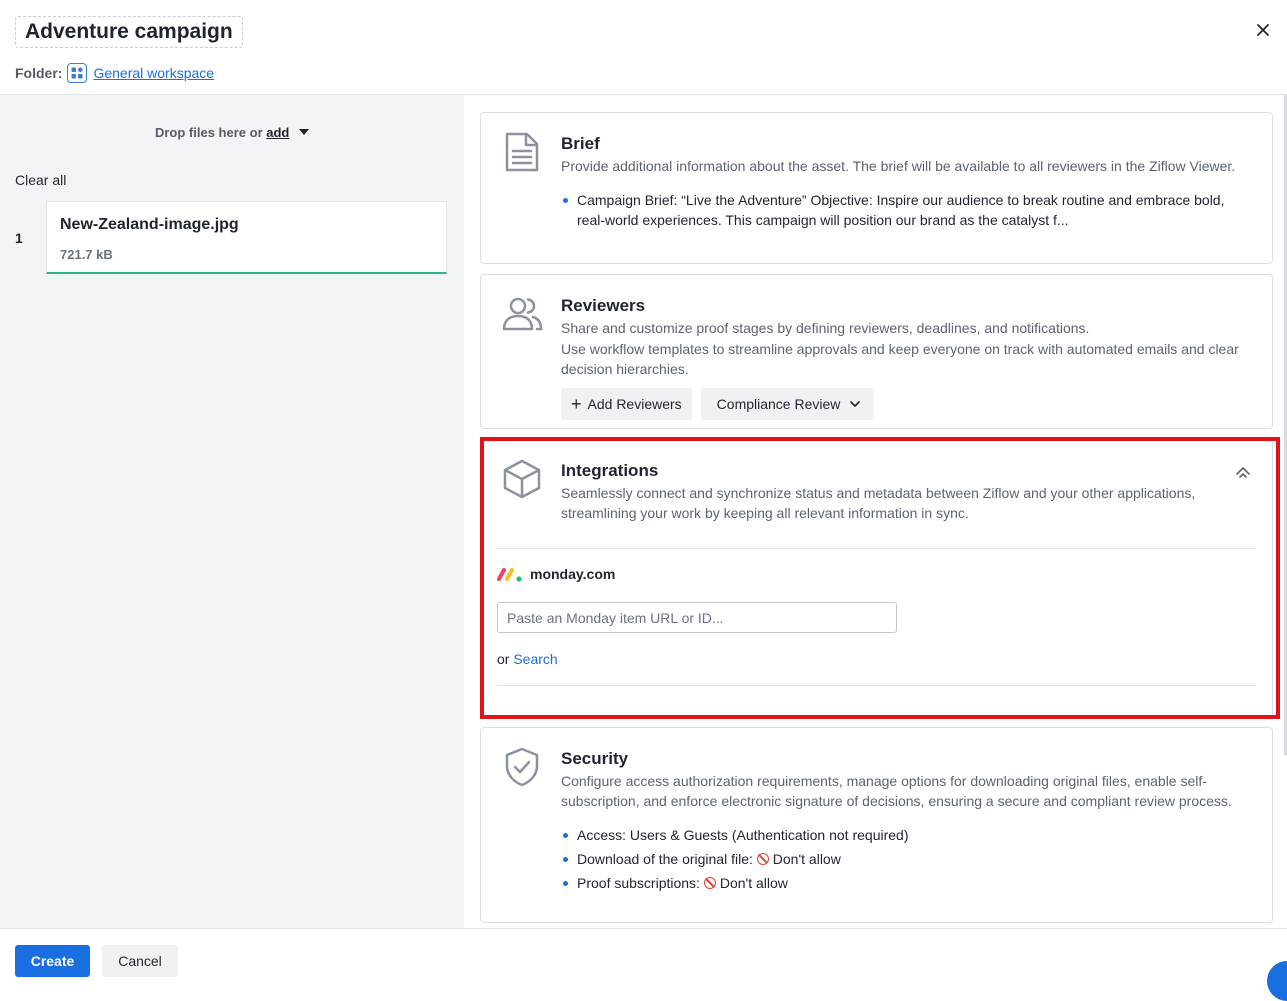 The image size is (1287, 1001). I want to click on monday-logo-icon, so click(511, 574).